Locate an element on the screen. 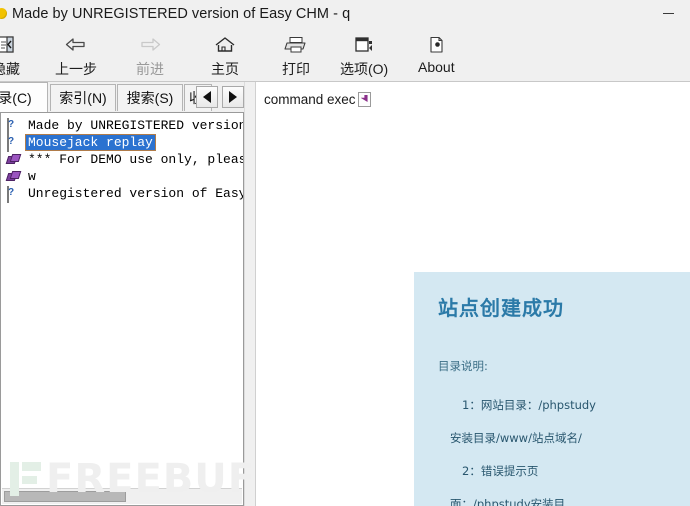 This screenshot has height=506, width=690. pane-splitter is located at coordinates (250, 294).